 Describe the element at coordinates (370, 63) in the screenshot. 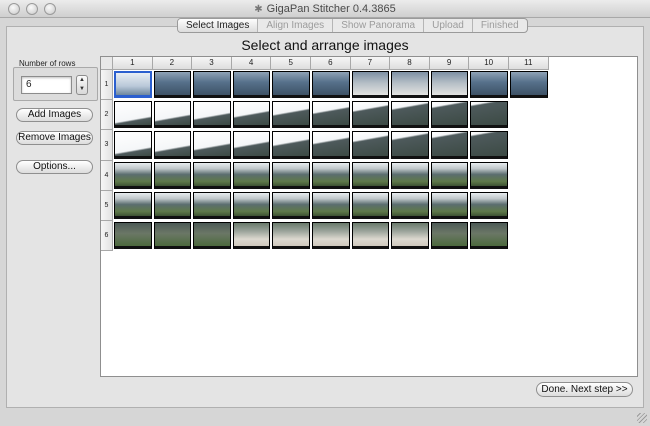

I see `column-header: 7` at that location.